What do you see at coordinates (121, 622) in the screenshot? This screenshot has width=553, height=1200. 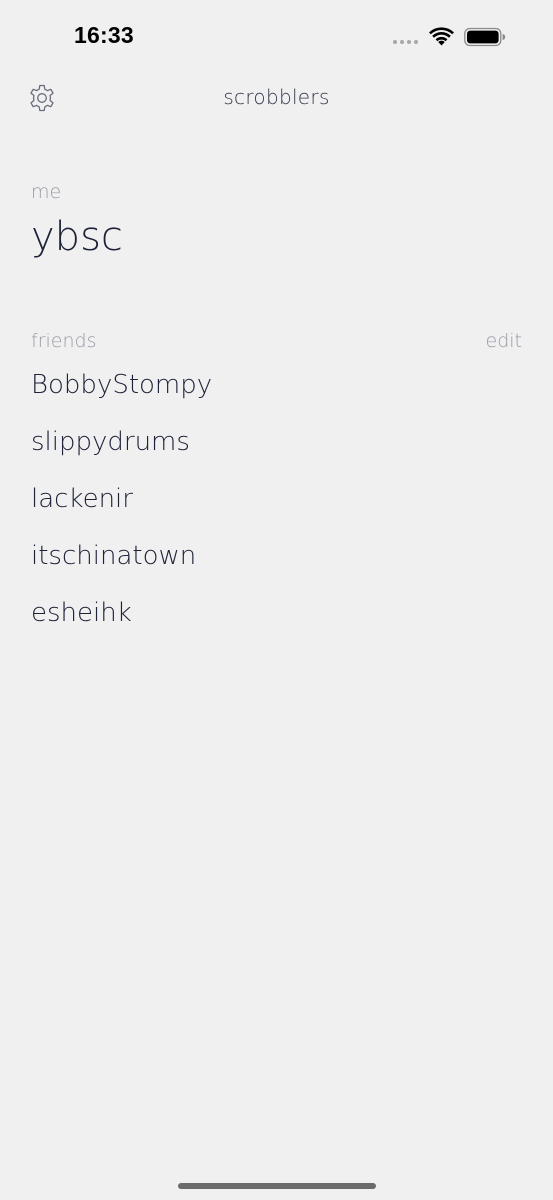 I see `friend-item: esheihk` at bounding box center [121, 622].